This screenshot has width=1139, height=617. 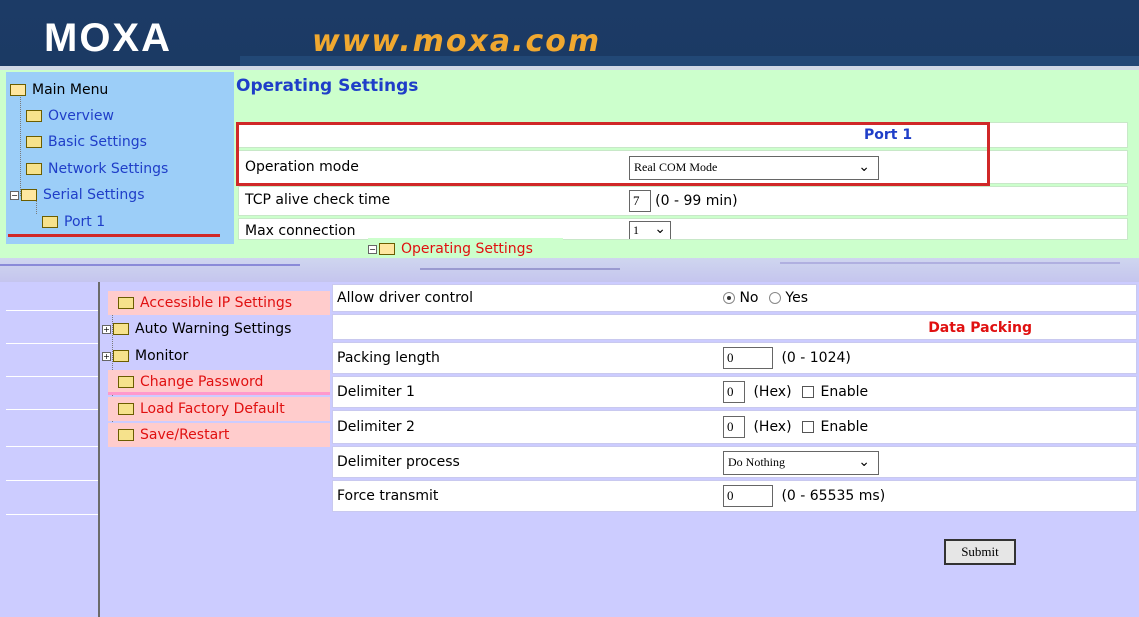 I want to click on menu-monitor-label: Monitor, so click(x=162, y=356).